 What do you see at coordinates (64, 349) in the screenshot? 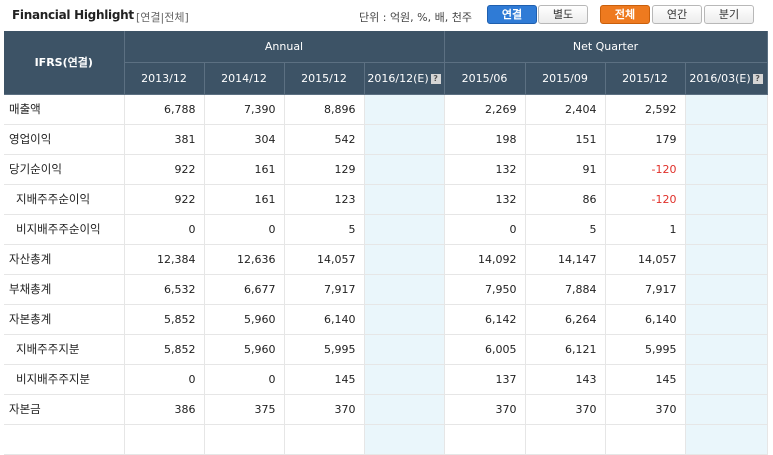
I see `row-label: 지배주주지분` at bounding box center [64, 349].